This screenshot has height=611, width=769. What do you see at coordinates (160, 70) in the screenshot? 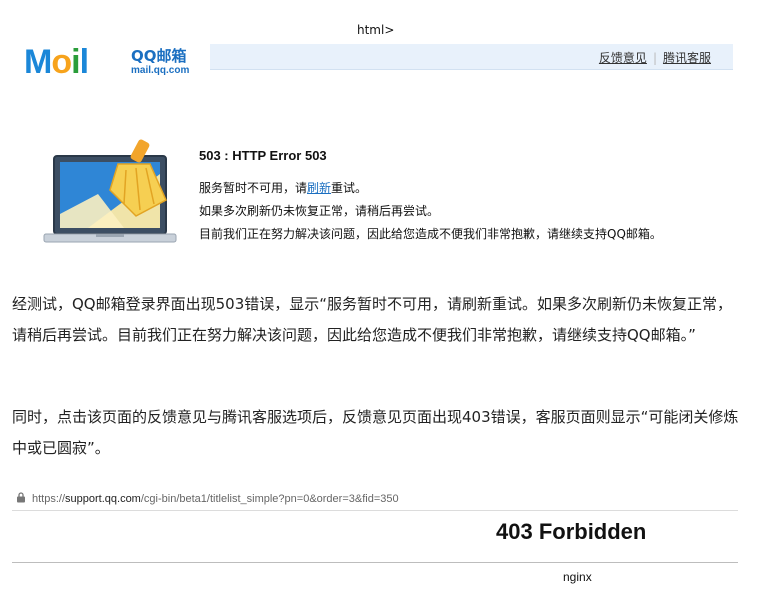
I see `logo-domain-text: mail.qq.com` at bounding box center [160, 70].